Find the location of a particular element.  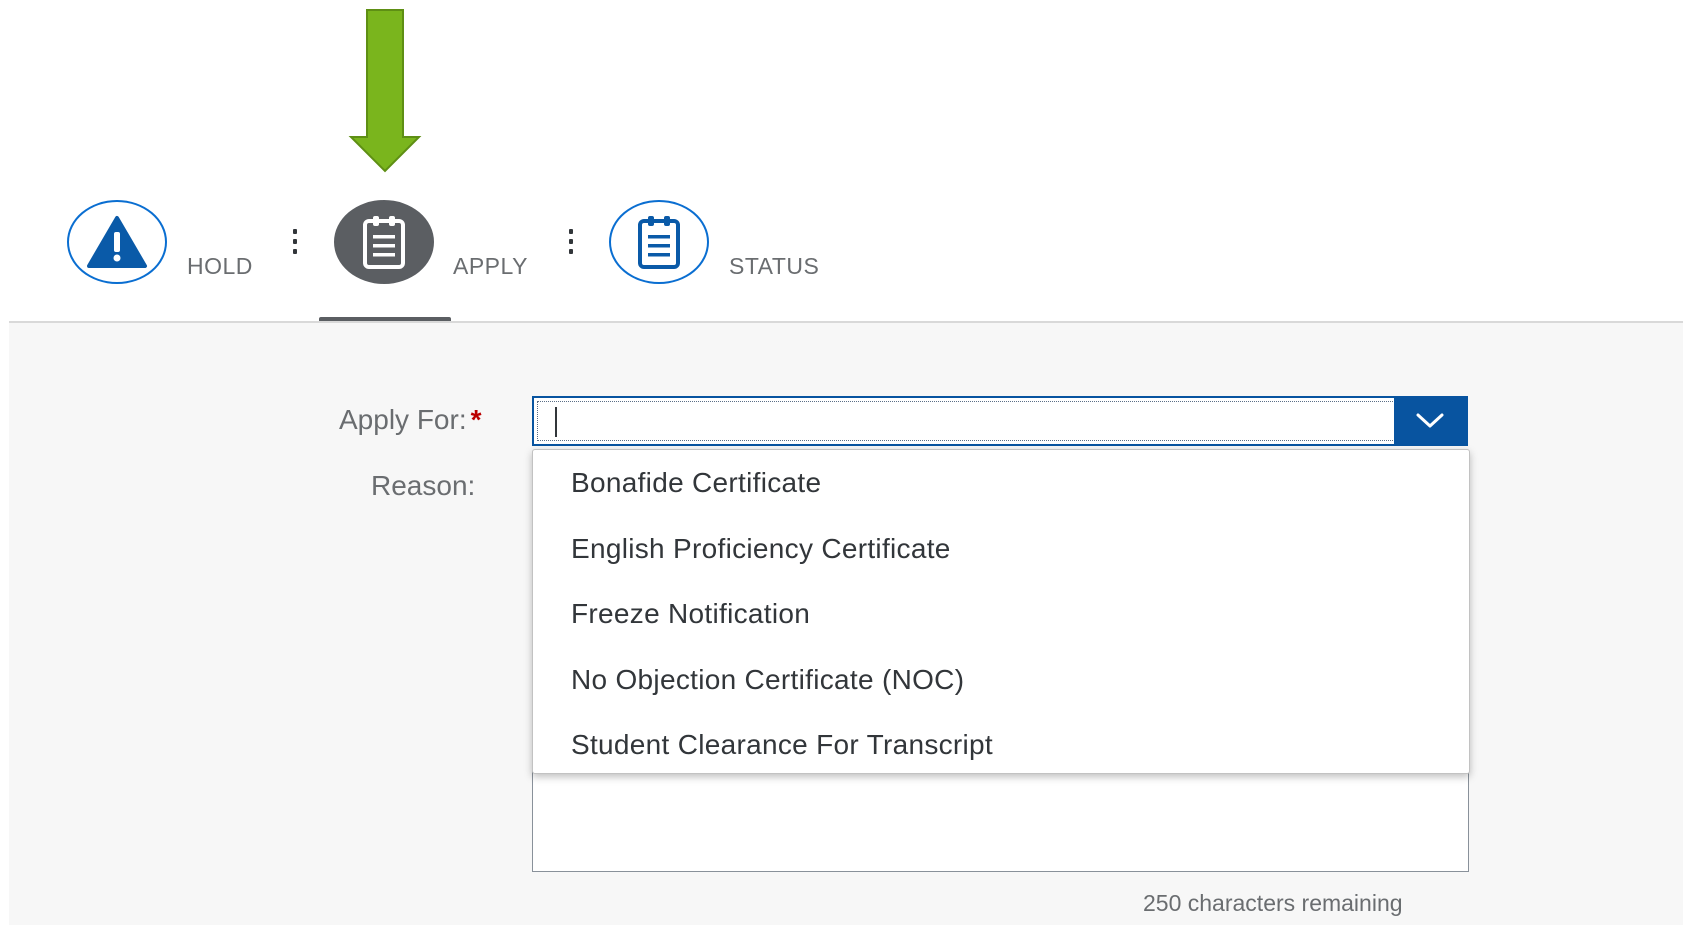

apply-for-label-text: Apply For: is located at coordinates (403, 419).